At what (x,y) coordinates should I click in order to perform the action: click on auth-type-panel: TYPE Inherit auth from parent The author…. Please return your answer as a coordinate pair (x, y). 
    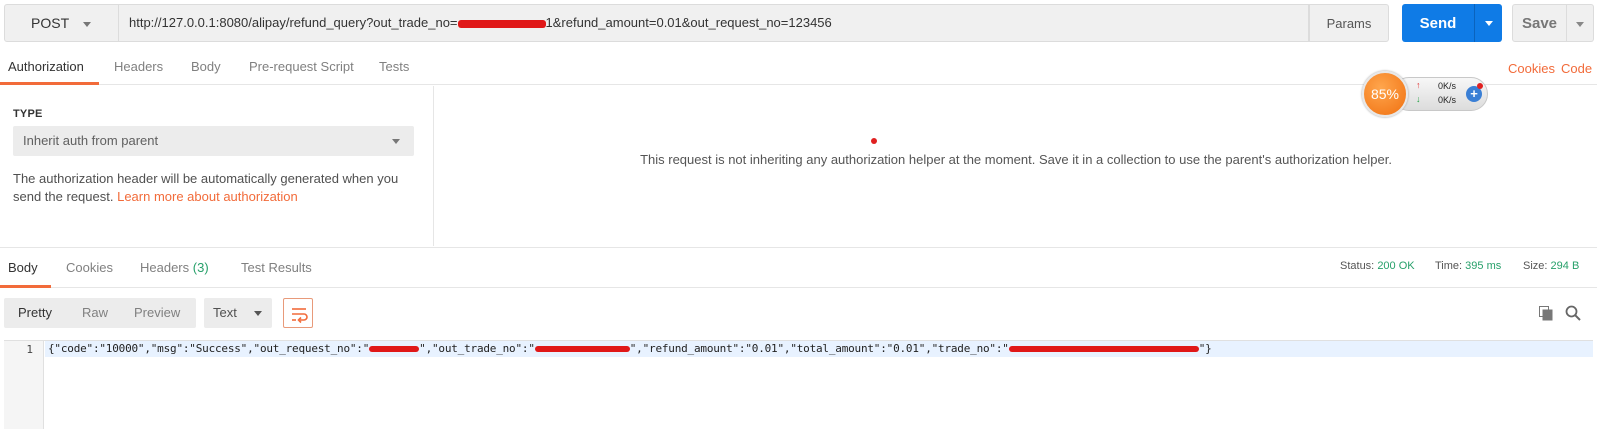
    Looking at the image, I should click on (217, 166).